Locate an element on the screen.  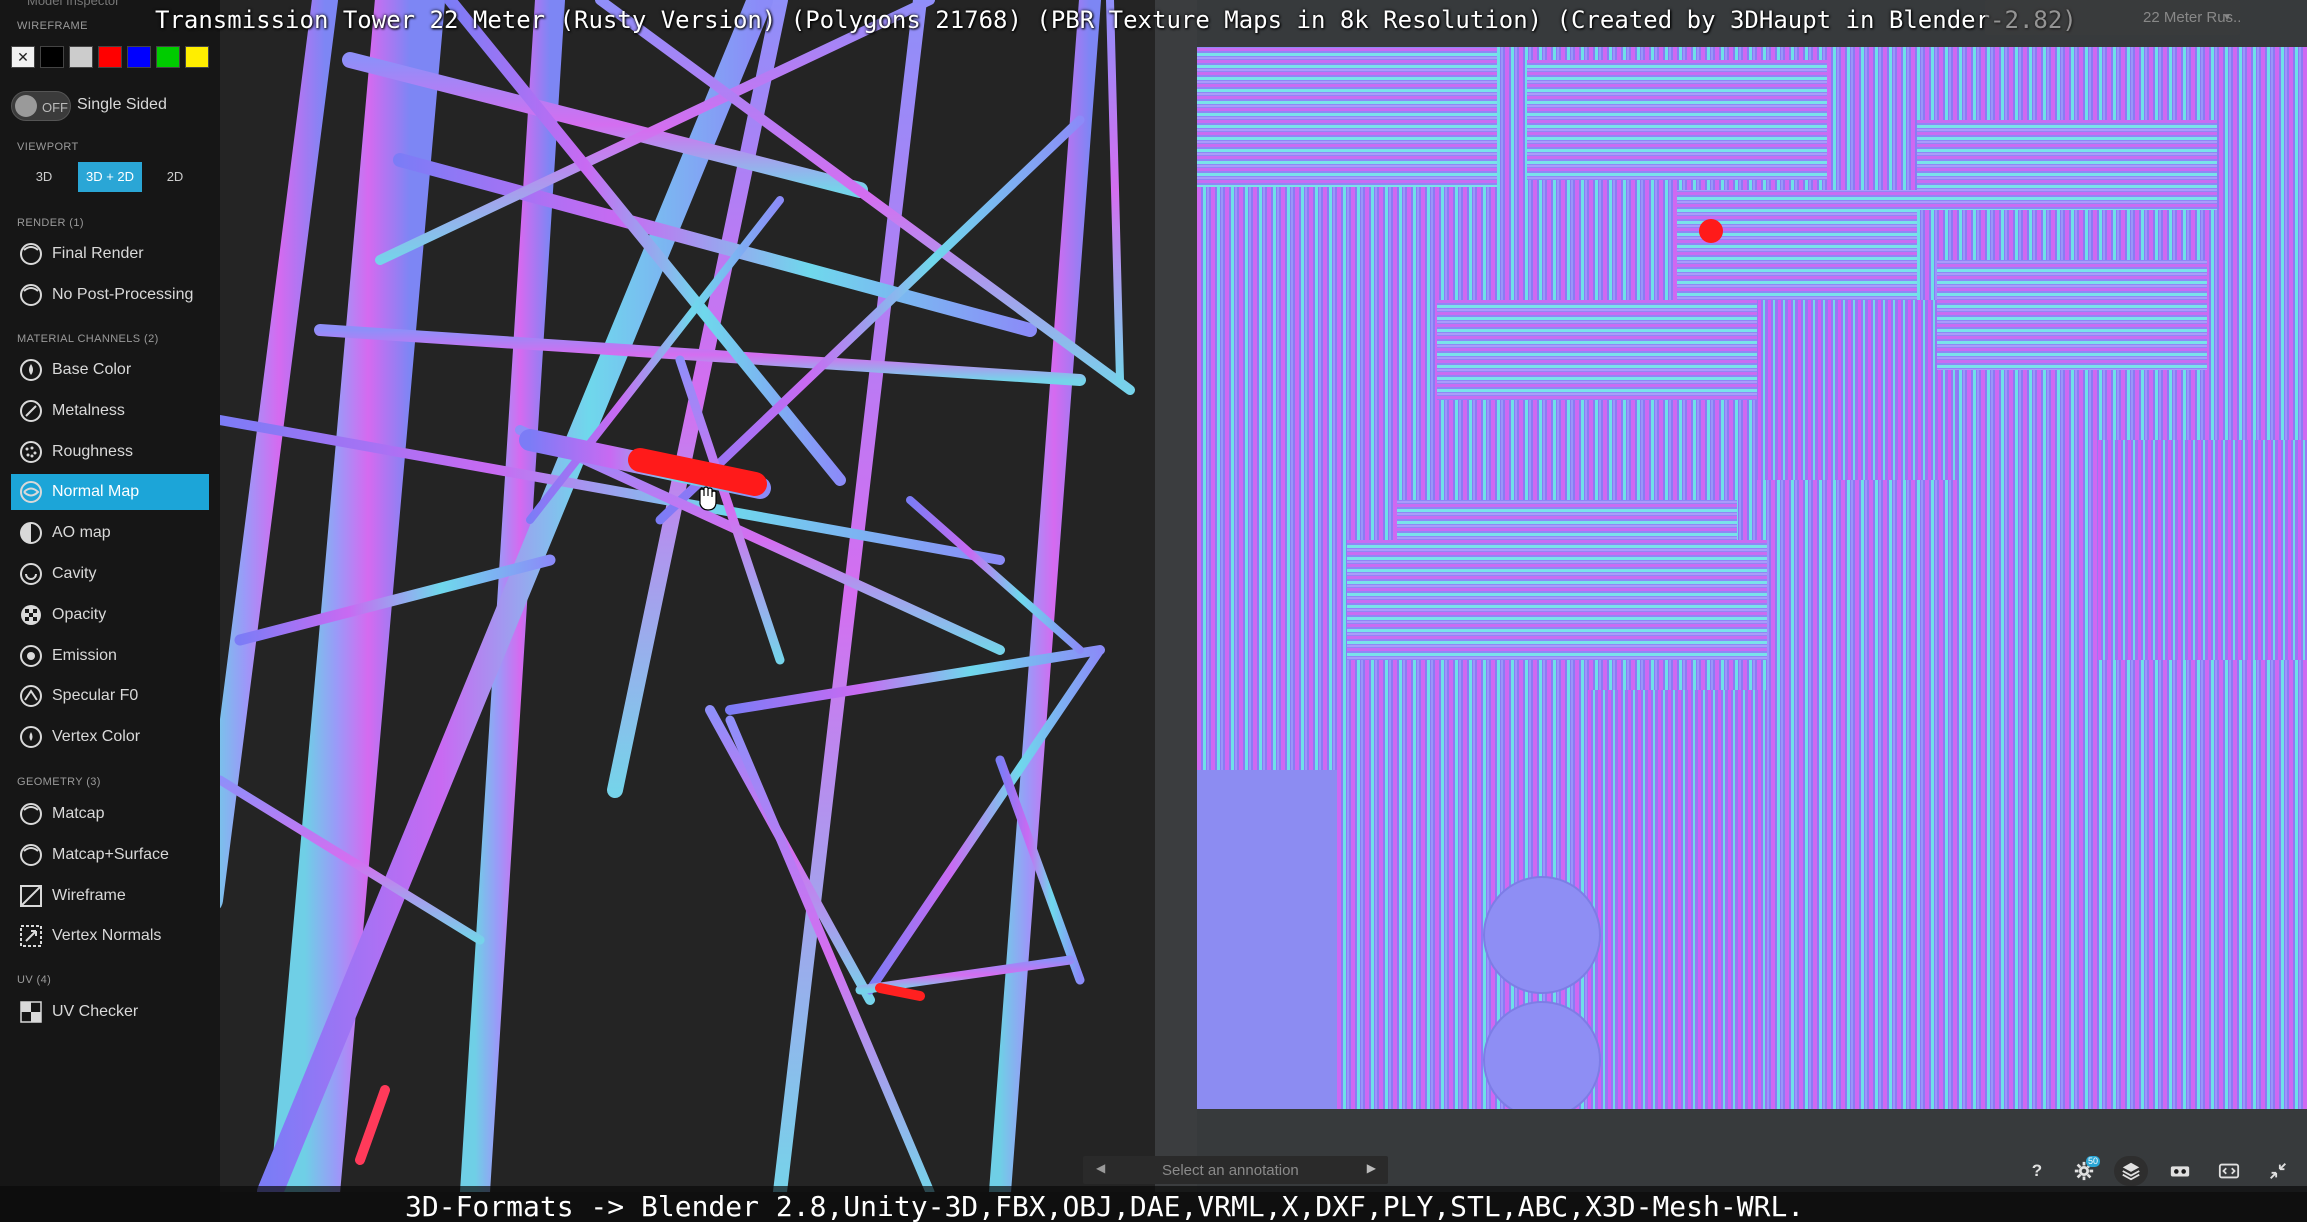
channel-item-label: Cavity is located at coordinates (74, 573).